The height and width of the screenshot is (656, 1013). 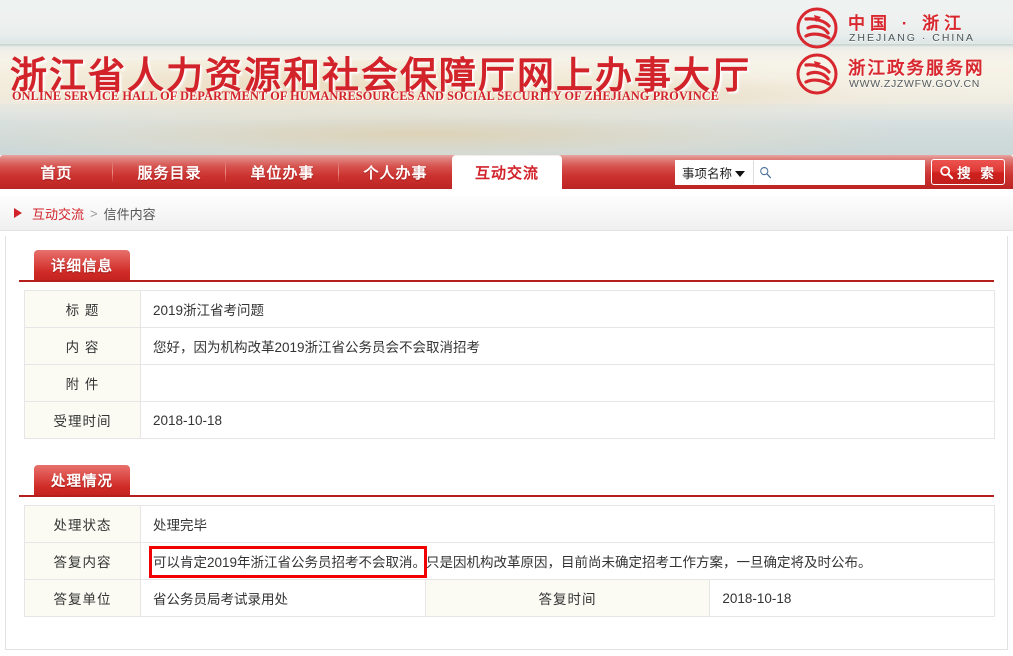 I want to click on zjzwfw-emblem-icon, so click(x=817, y=74).